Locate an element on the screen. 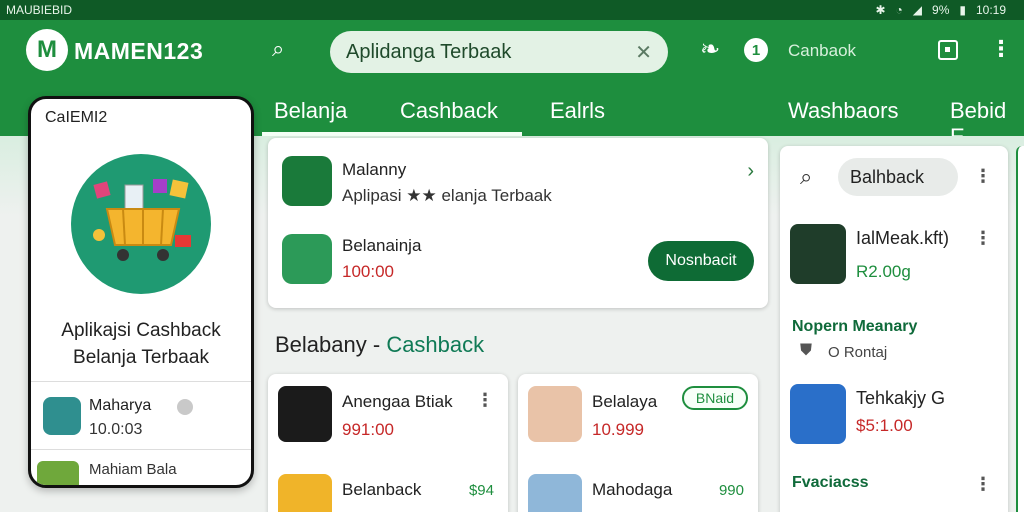 This screenshot has height=512, width=1024. search-input: Aplidanga Terbaak ✕ is located at coordinates (499, 52).